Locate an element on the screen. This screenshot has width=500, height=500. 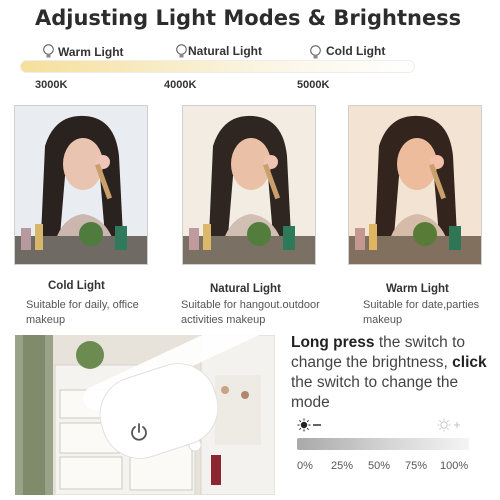
brightness-level-100: 100% is located at coordinates (454, 466).